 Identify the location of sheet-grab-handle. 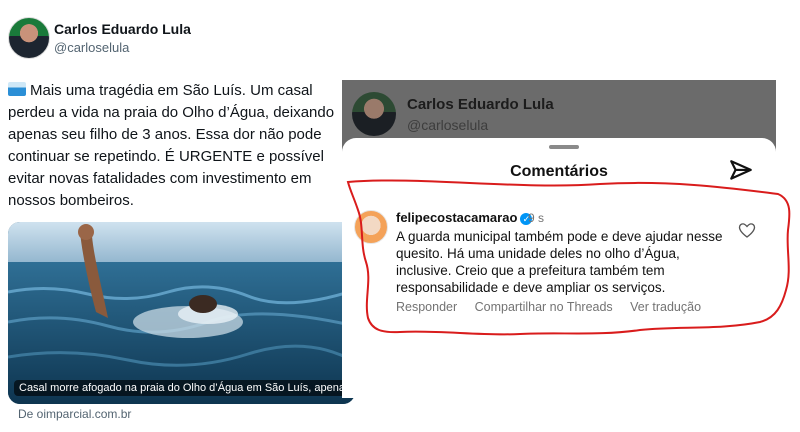
(564, 147).